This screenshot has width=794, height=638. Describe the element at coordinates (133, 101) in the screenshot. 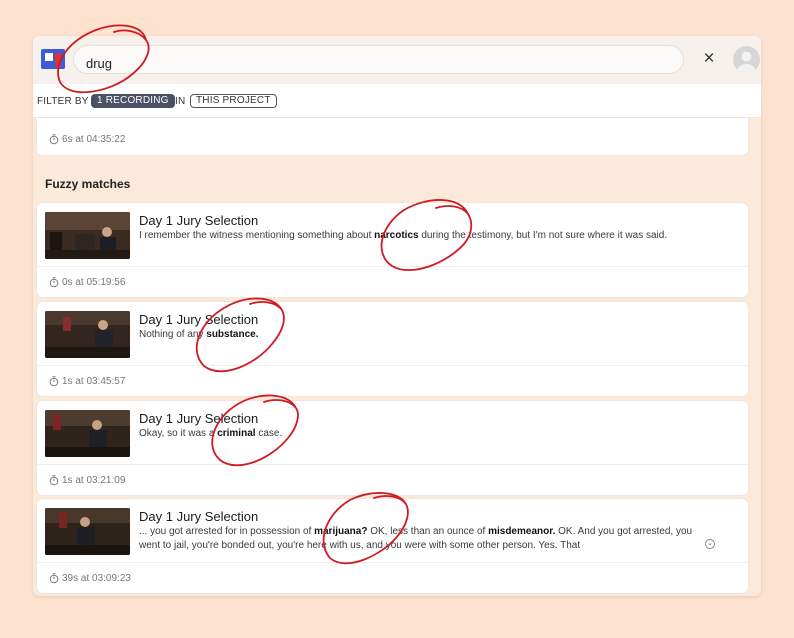

I see `recording-filter-chip: 1 RECORDING` at that location.